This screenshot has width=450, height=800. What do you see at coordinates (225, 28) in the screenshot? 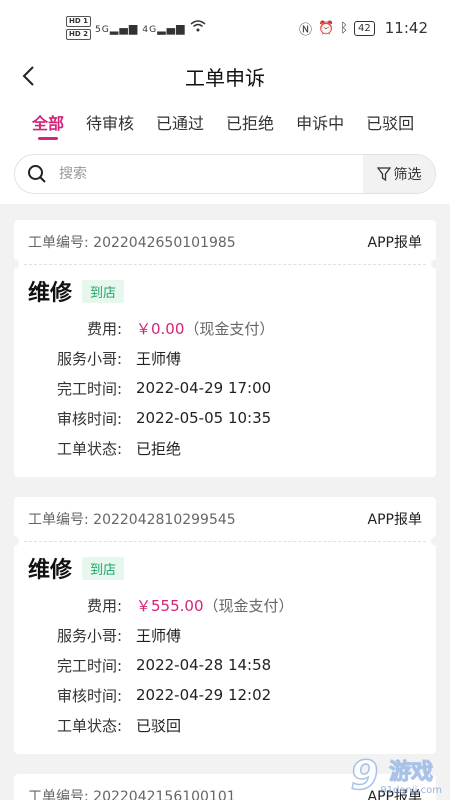
I see `status-bar: HD 1 HD 2 5G▂▄▆ 4G▂▄▆ Ⓝ ⏰ ᛒ 42 11:42` at bounding box center [225, 28].